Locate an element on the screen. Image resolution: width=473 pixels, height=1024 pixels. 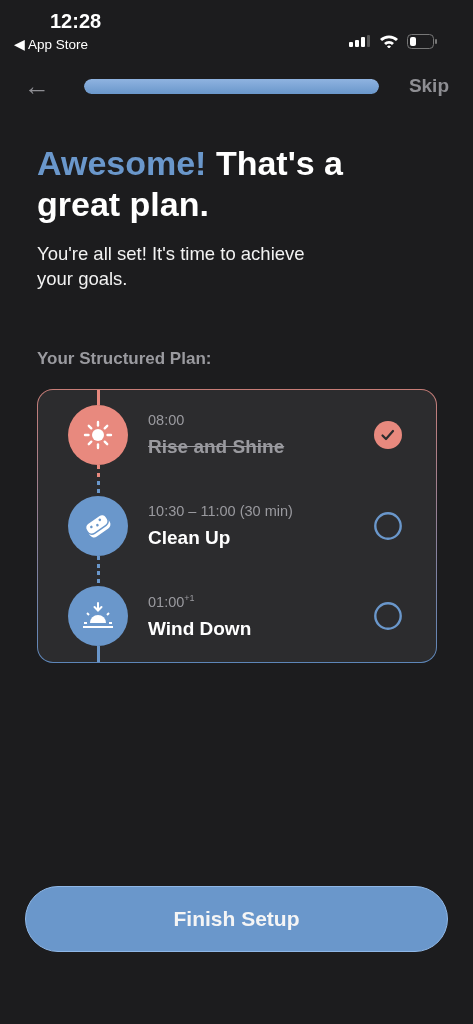
task-title: Rise and Shine is located at coordinates (216, 447).